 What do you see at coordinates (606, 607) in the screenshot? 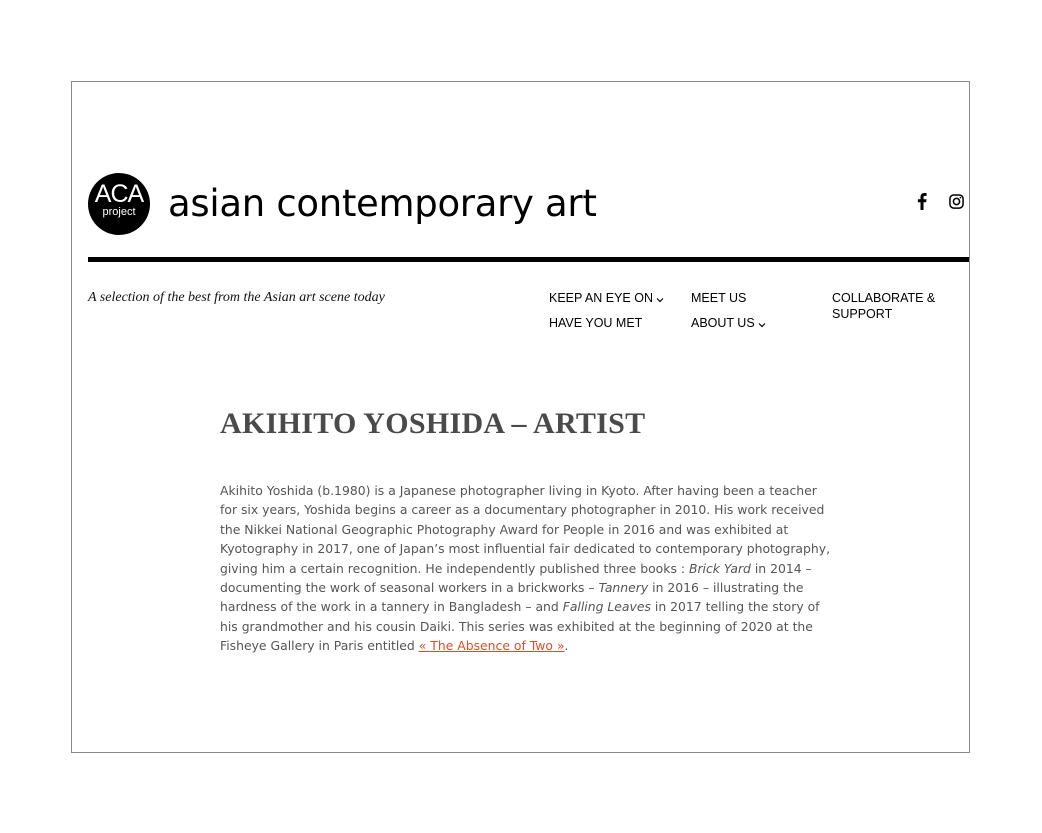
I see `book-title-falling-leaves: Falling Leaves` at bounding box center [606, 607].